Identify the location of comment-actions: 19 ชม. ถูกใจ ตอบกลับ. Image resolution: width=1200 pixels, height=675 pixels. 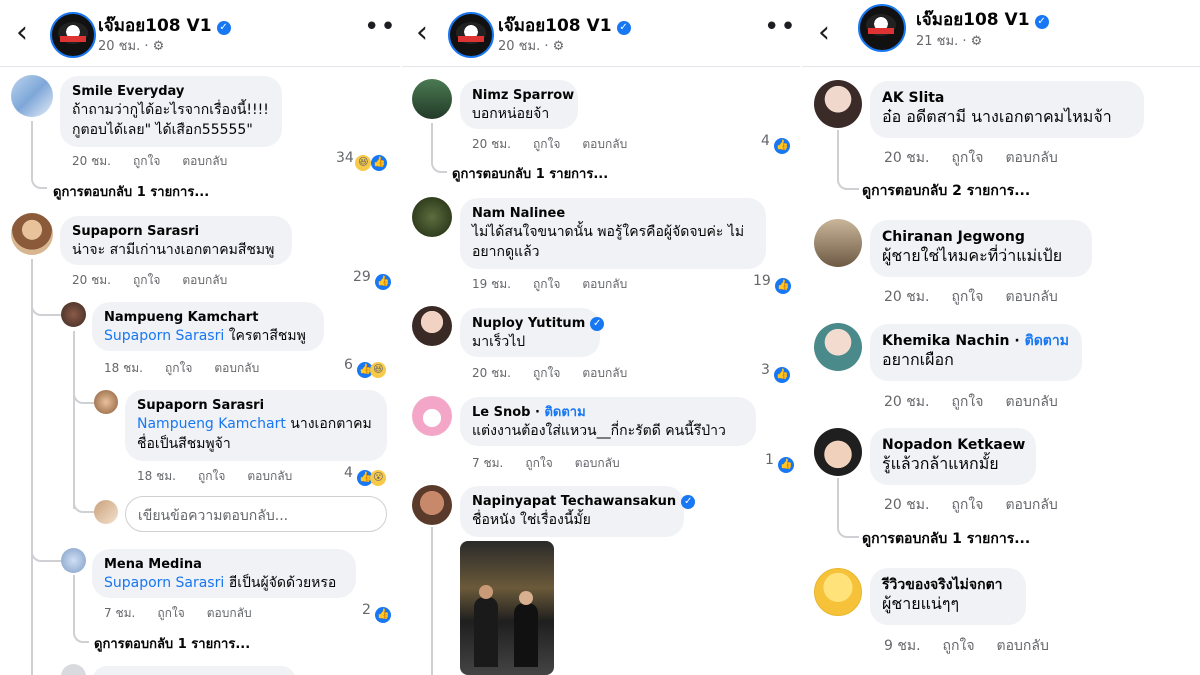
(550, 284).